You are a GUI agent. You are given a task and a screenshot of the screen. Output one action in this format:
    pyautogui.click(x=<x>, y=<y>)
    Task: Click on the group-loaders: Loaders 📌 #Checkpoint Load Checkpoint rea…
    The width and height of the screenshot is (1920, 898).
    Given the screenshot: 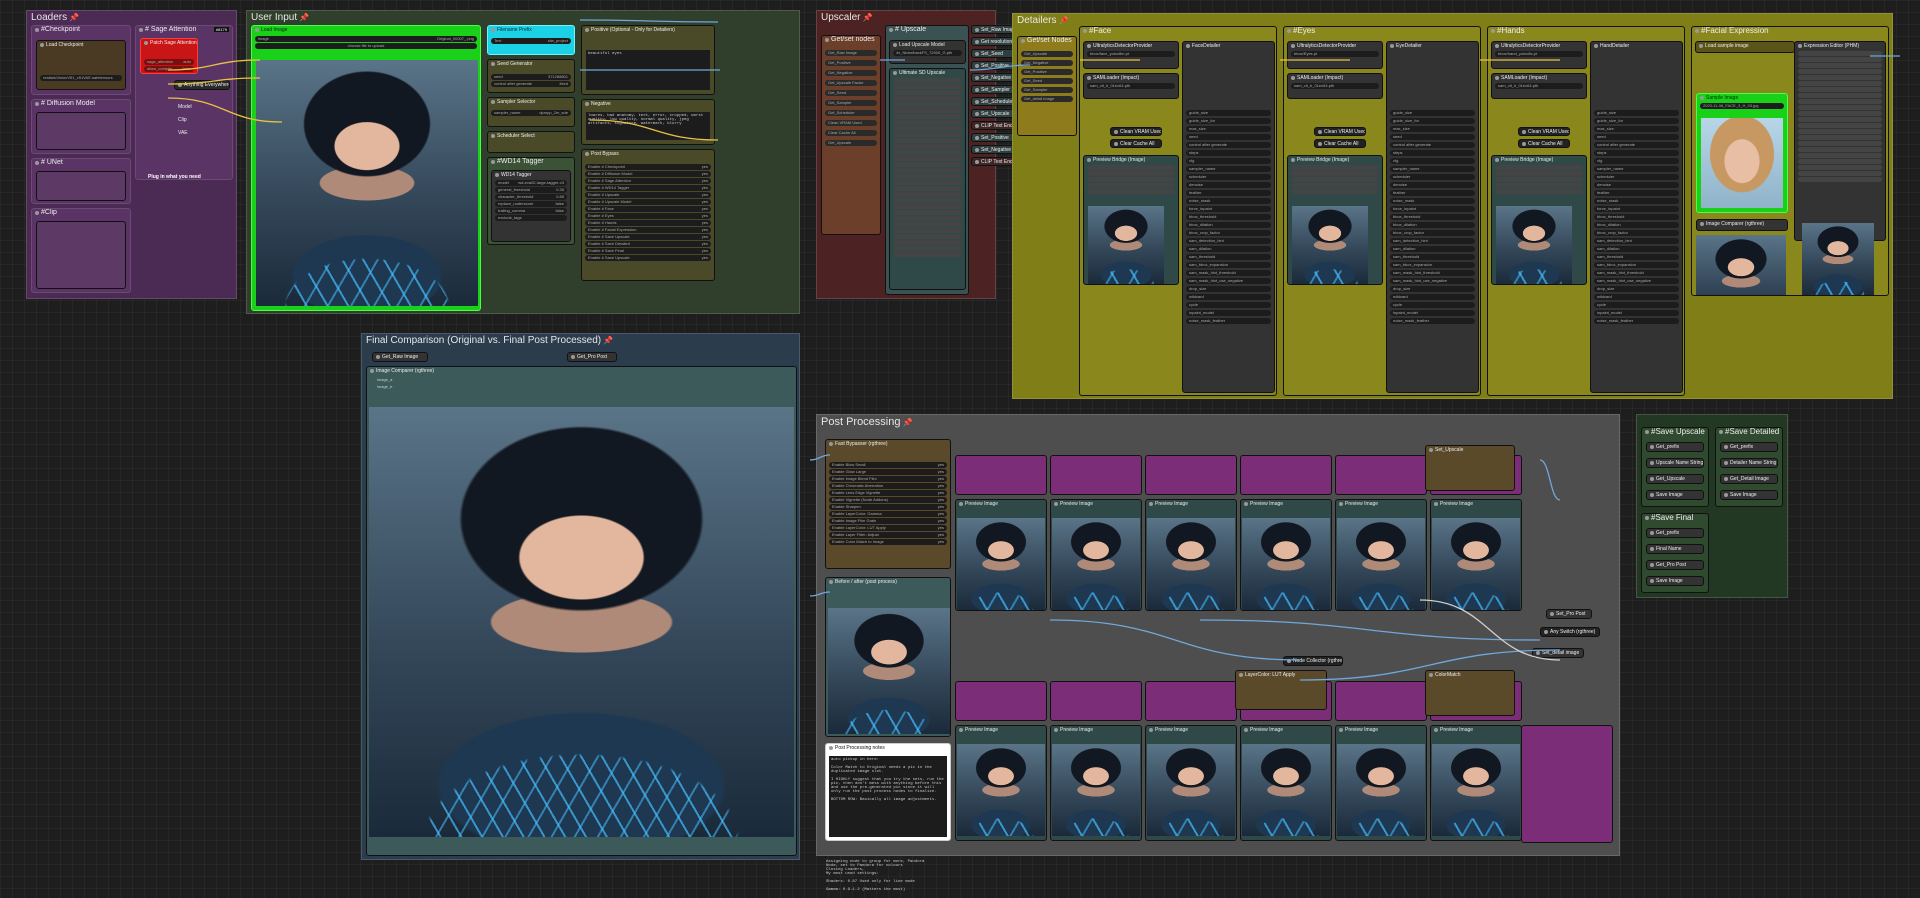 What is the action you would take?
    pyautogui.click(x=131, y=154)
    